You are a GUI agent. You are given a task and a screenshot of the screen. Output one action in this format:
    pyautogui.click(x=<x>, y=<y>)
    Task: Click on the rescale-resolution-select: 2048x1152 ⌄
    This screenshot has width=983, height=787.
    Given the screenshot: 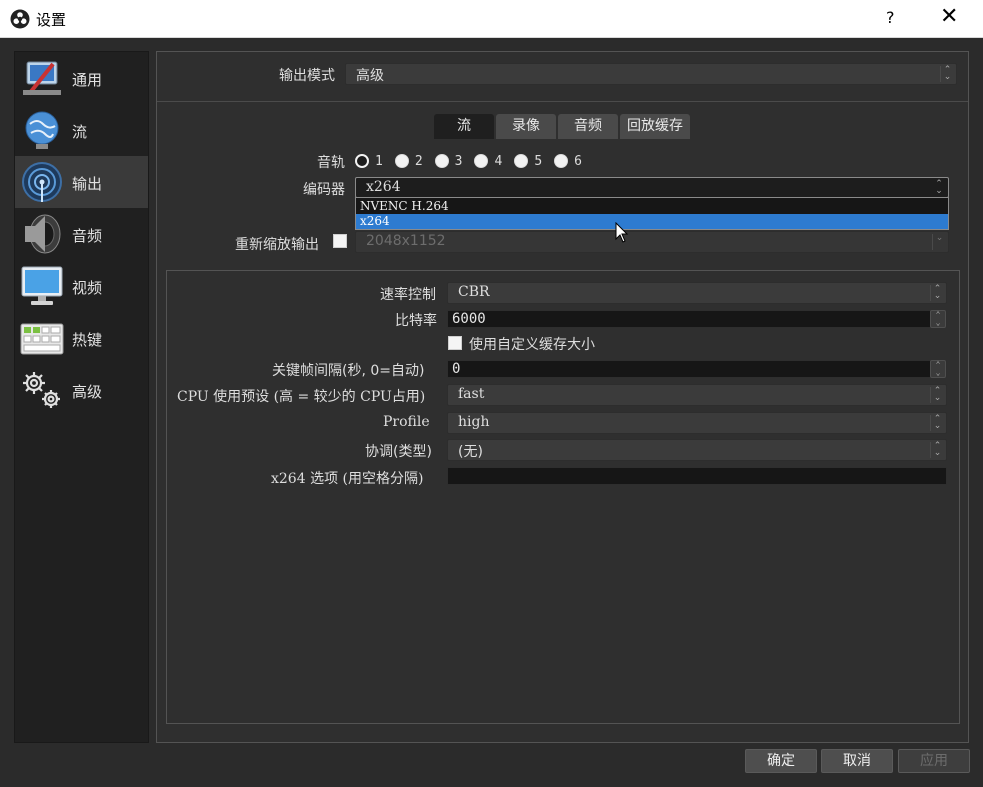 What is the action you would take?
    pyautogui.click(x=652, y=242)
    